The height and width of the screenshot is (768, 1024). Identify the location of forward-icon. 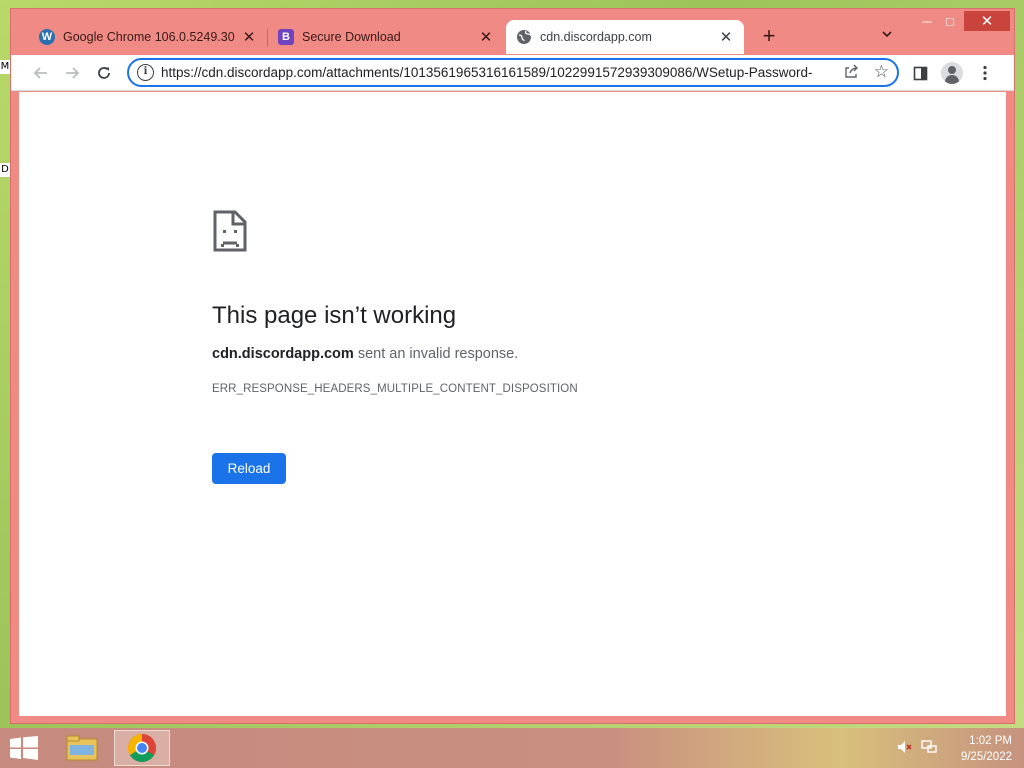
(72, 73).